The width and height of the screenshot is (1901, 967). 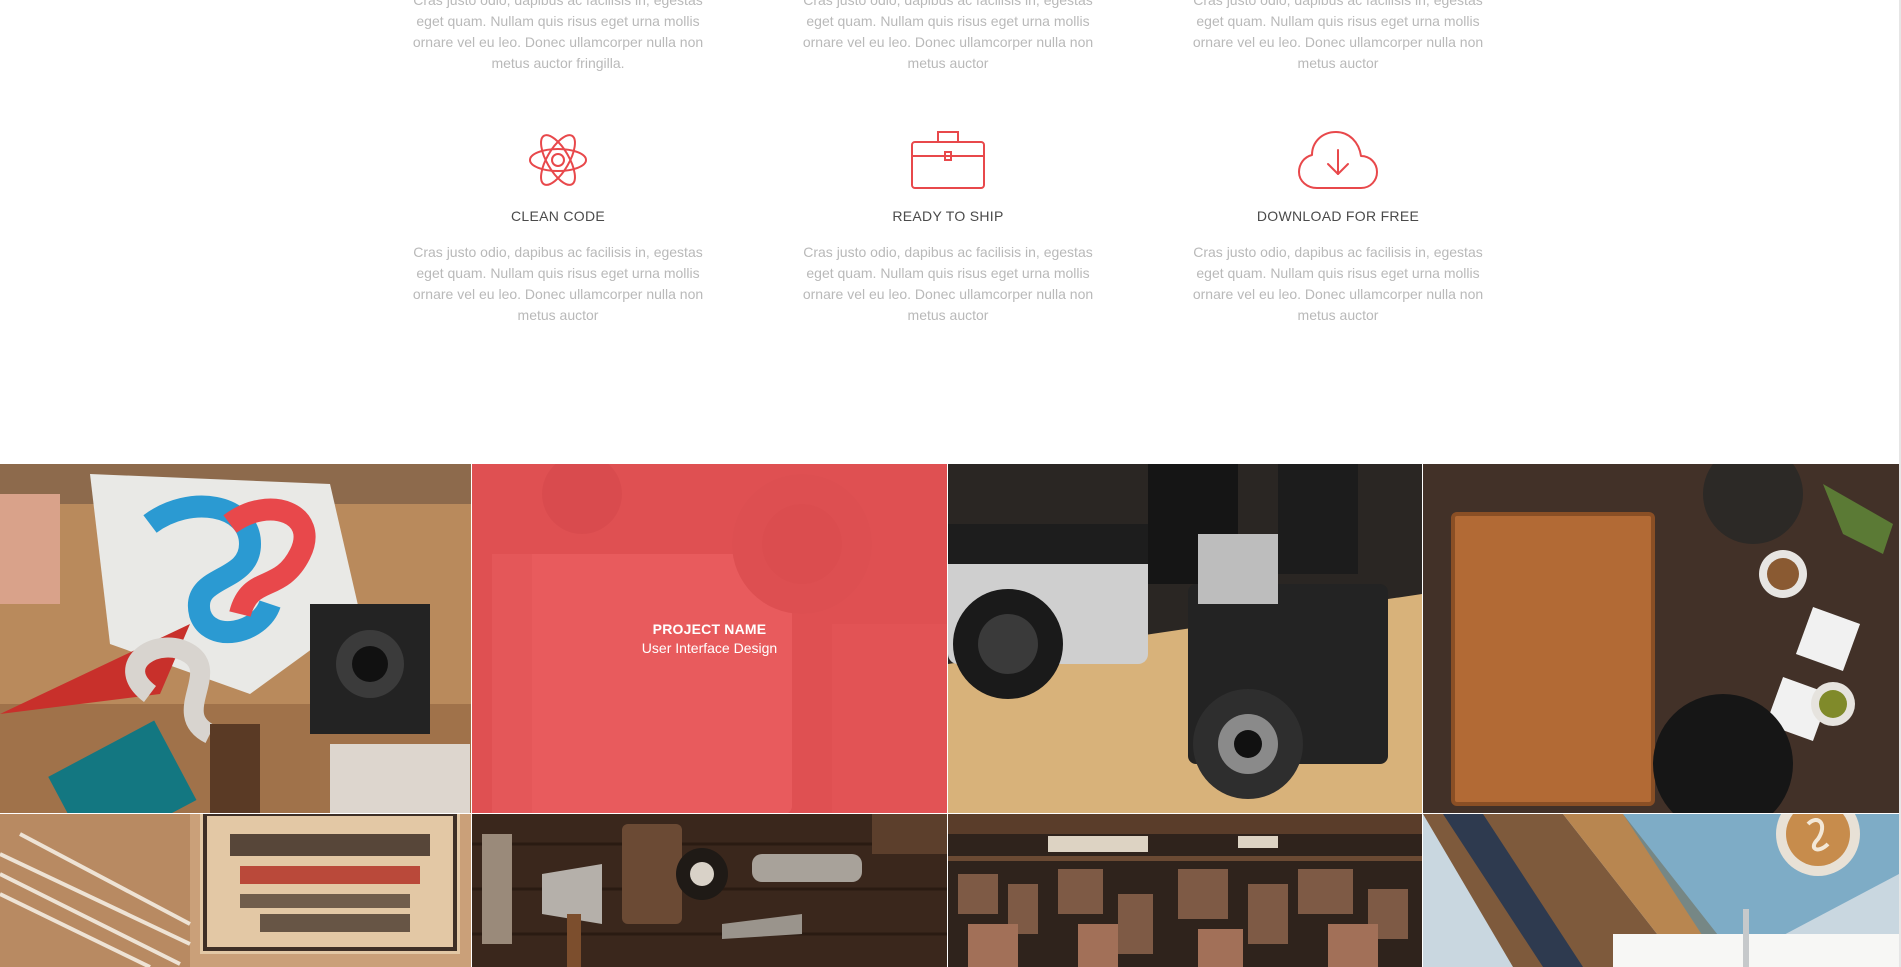 I want to click on vintage-tools-image, so click(x=709, y=890).